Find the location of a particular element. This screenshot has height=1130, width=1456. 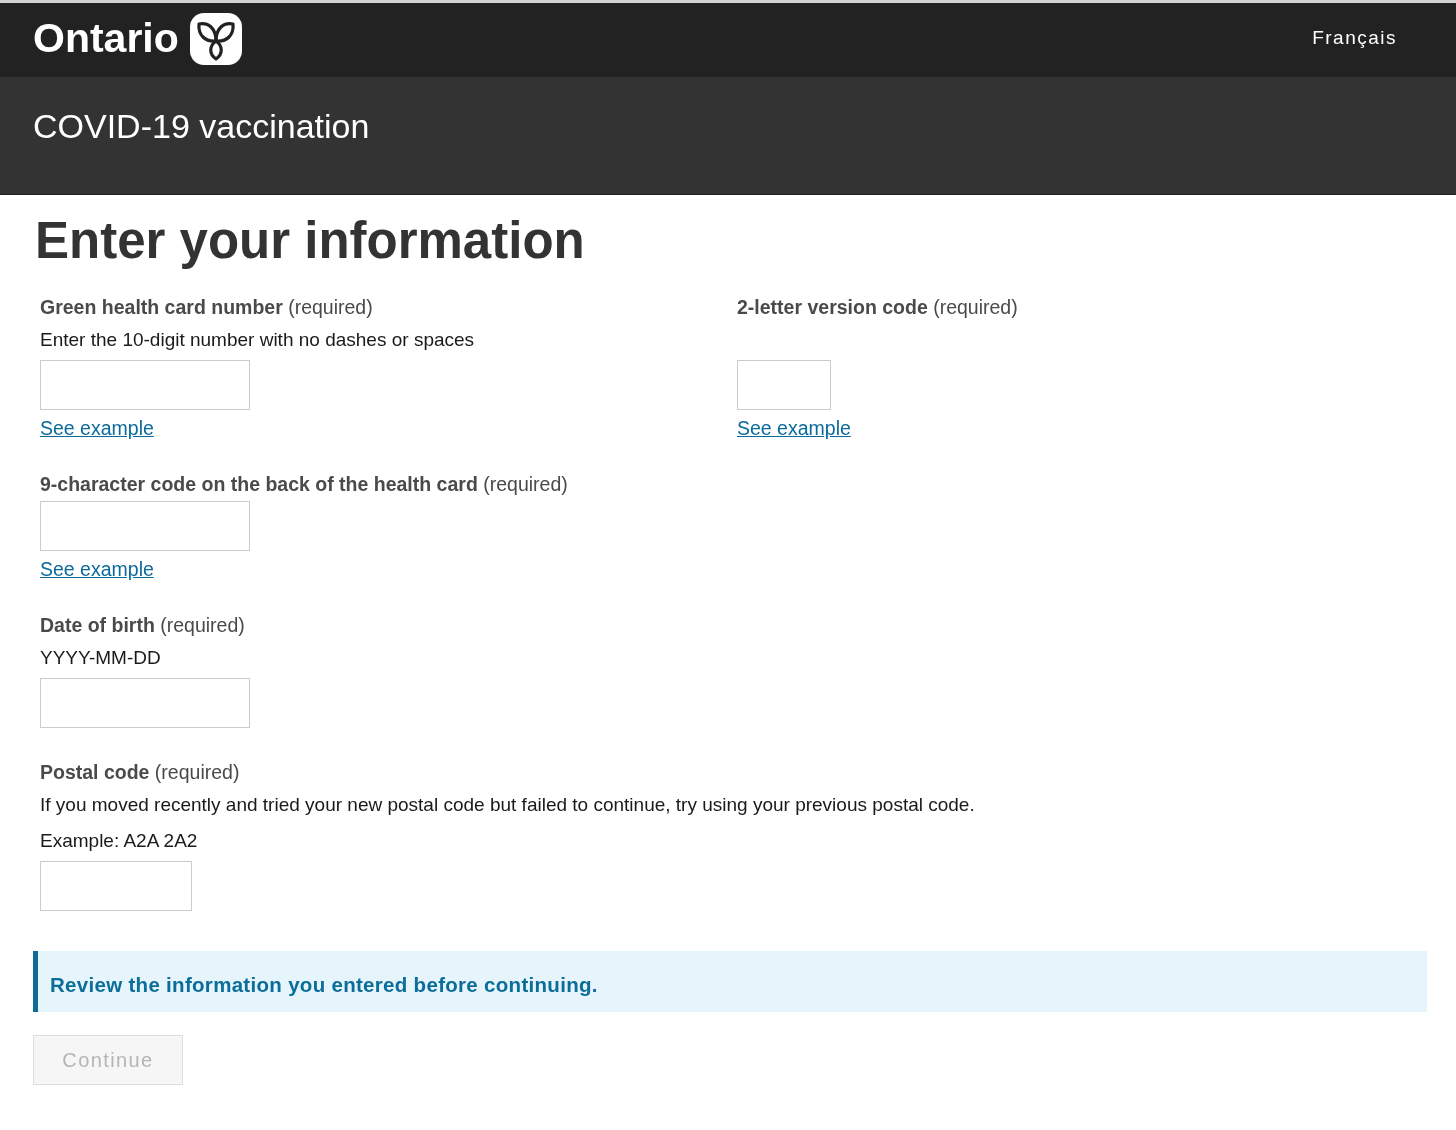

field-label: 9-character code on the back of the health card (required) is located at coordinates (304, 484).